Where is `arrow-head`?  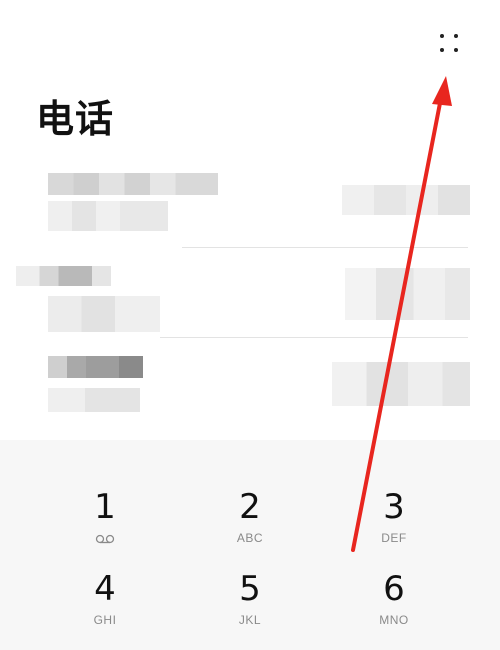
arrow-head is located at coordinates (442, 91).